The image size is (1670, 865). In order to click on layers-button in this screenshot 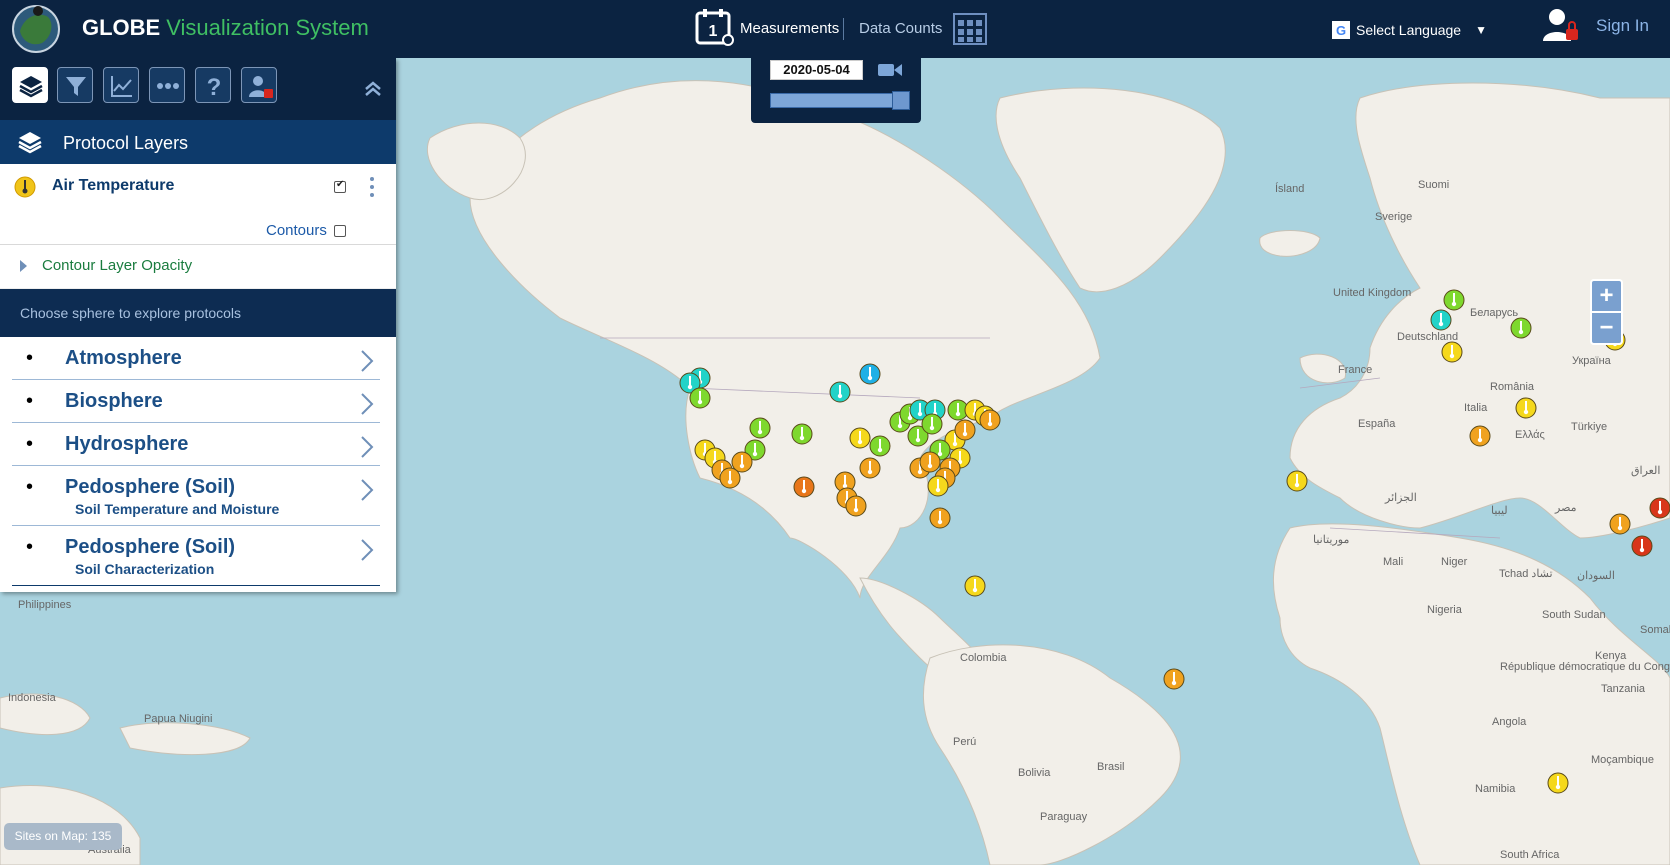, I will do `click(30, 85)`.